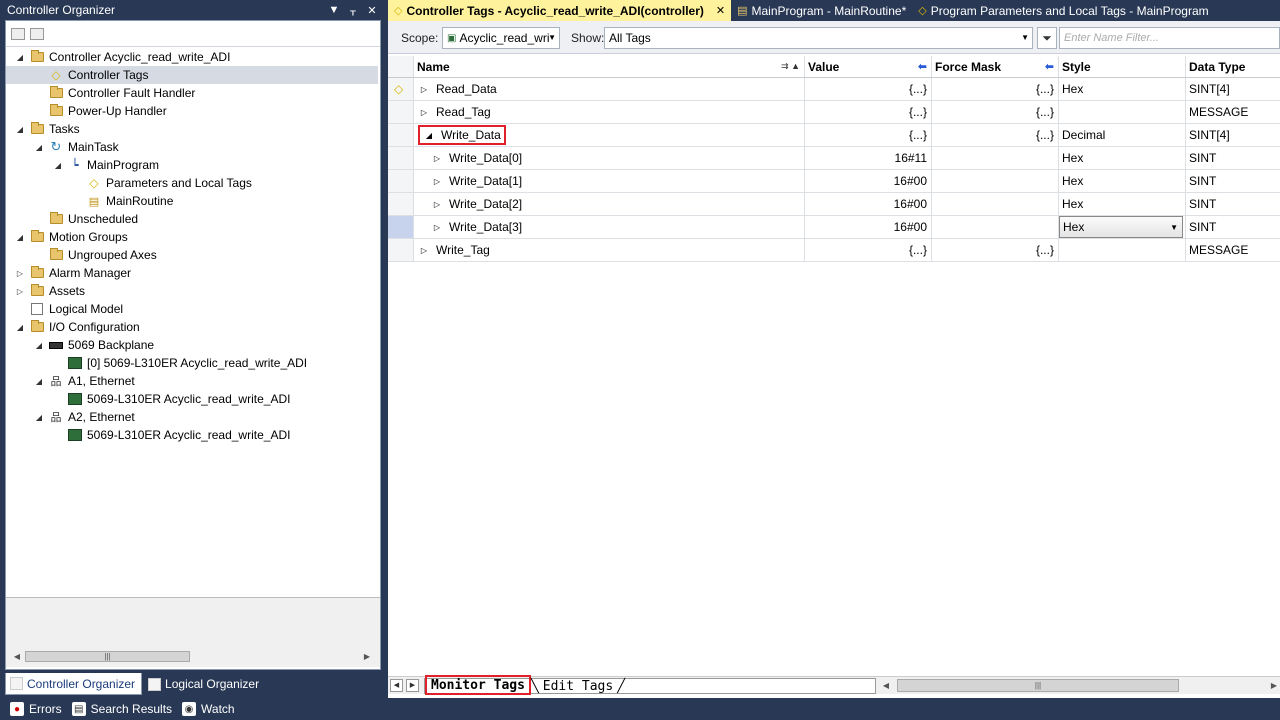 Image resolution: width=1280 pixels, height=720 pixels. What do you see at coordinates (47, 129) in the screenshot?
I see `tree-item: ◢ Tasks` at bounding box center [47, 129].